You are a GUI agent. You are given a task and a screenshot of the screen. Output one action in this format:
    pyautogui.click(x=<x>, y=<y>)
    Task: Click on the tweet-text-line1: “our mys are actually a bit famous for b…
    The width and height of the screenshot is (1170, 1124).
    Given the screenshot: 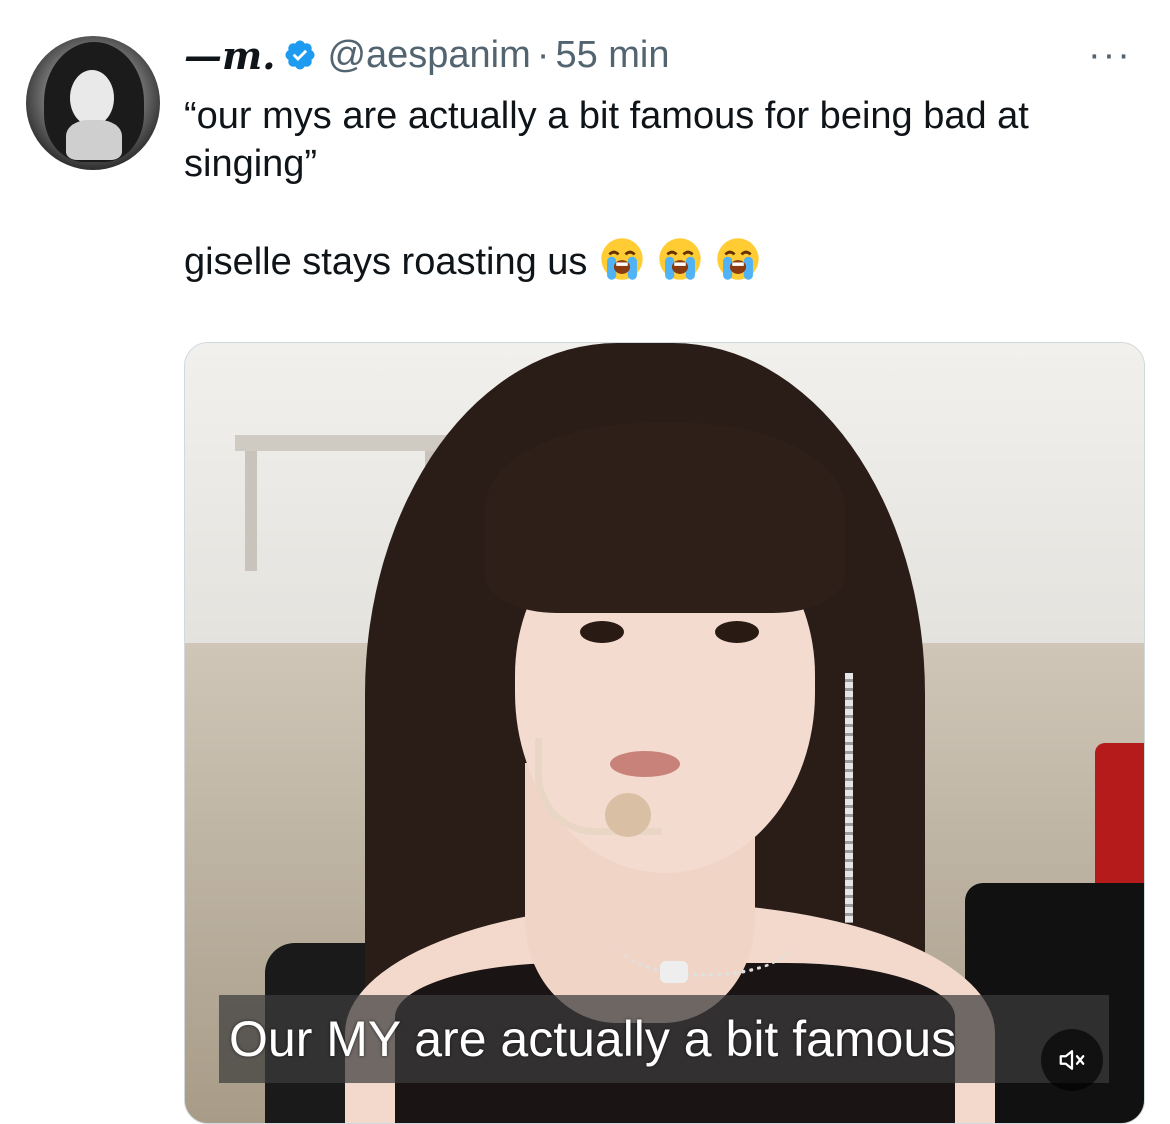 What is the action you would take?
    pyautogui.click(x=612, y=140)
    